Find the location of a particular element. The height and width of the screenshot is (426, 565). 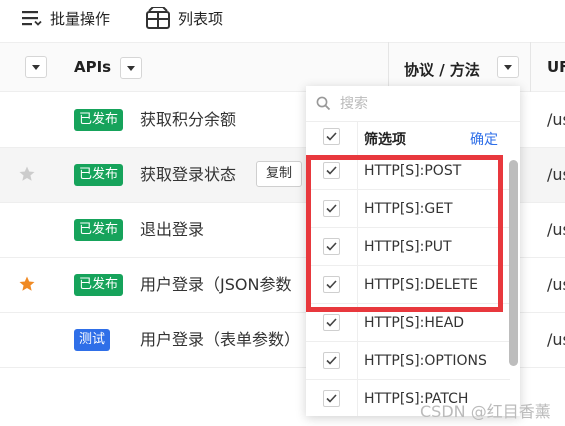

star-filled-icon is located at coordinates (27, 284).